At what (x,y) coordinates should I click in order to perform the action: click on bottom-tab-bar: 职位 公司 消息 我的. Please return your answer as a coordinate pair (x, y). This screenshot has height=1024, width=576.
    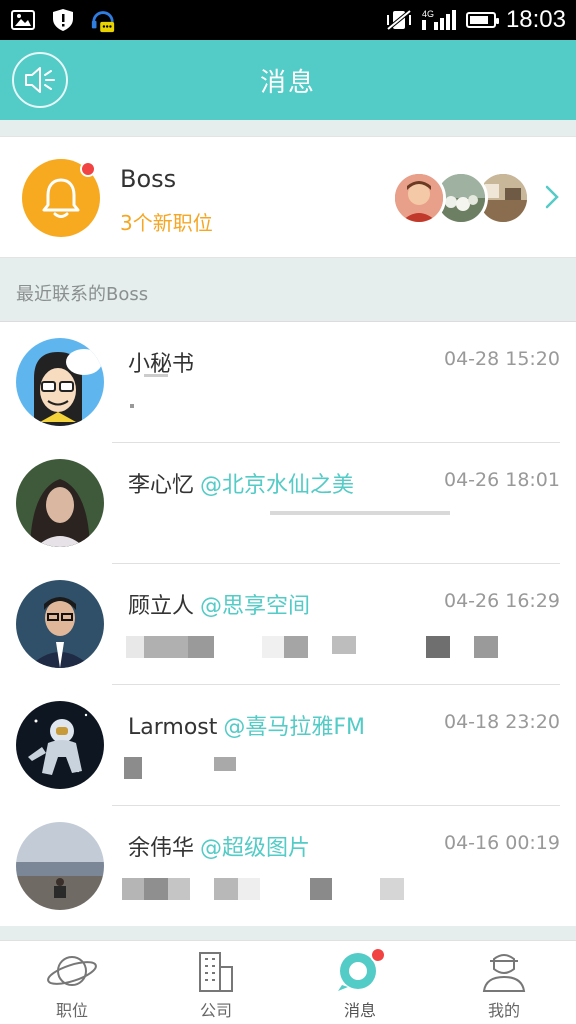
    Looking at the image, I should click on (288, 982).